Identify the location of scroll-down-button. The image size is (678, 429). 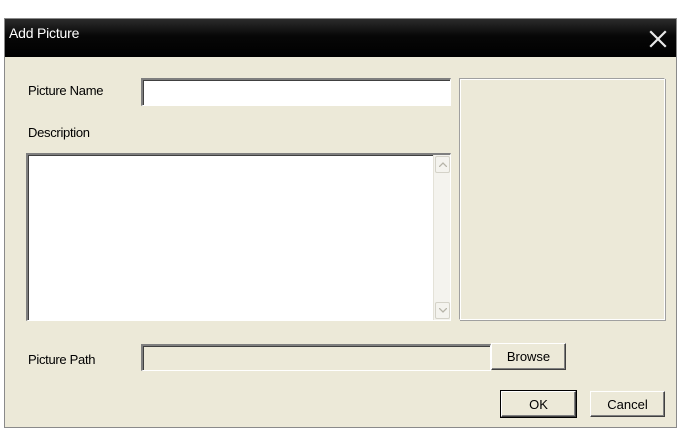
(442, 310).